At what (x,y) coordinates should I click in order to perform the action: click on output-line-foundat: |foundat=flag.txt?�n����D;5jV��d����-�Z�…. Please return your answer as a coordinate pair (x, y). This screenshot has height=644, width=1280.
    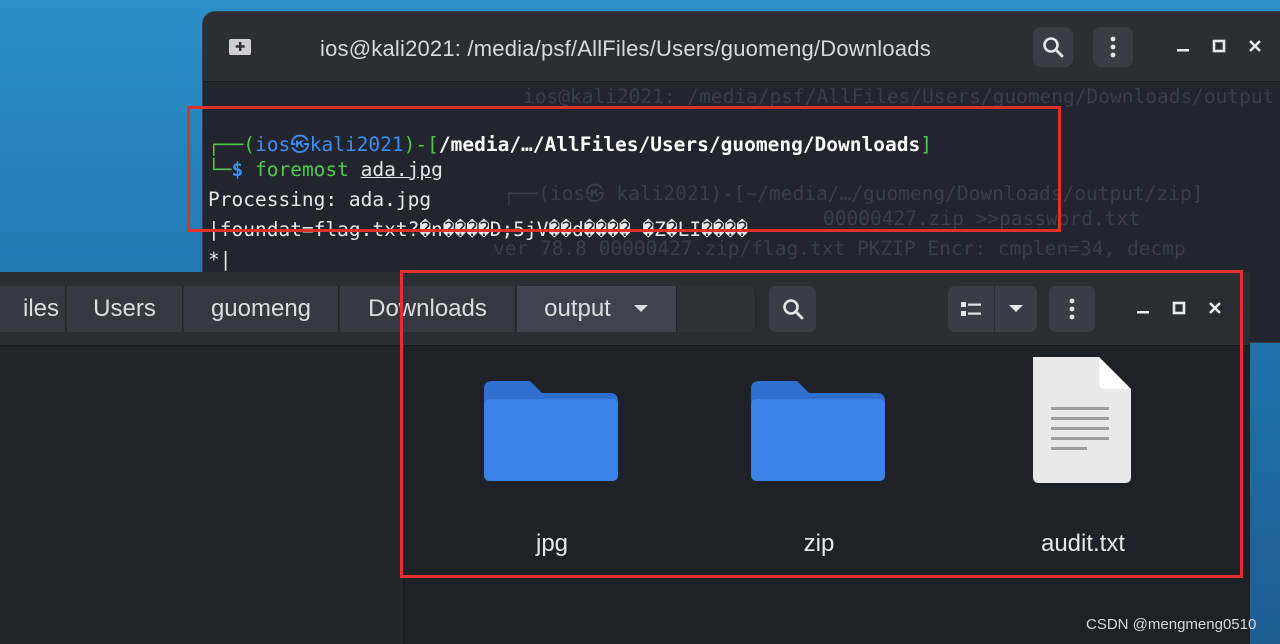
    Looking at the image, I should click on (478, 229).